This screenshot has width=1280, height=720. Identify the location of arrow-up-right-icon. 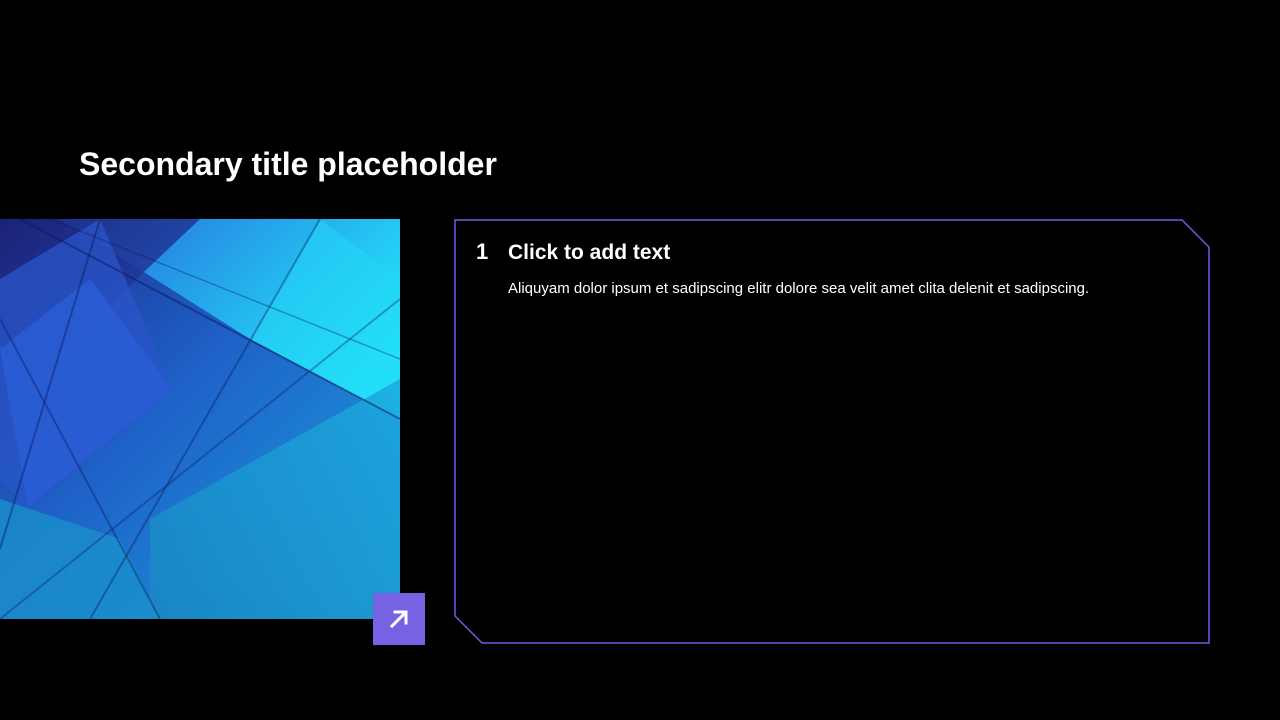
(398, 619).